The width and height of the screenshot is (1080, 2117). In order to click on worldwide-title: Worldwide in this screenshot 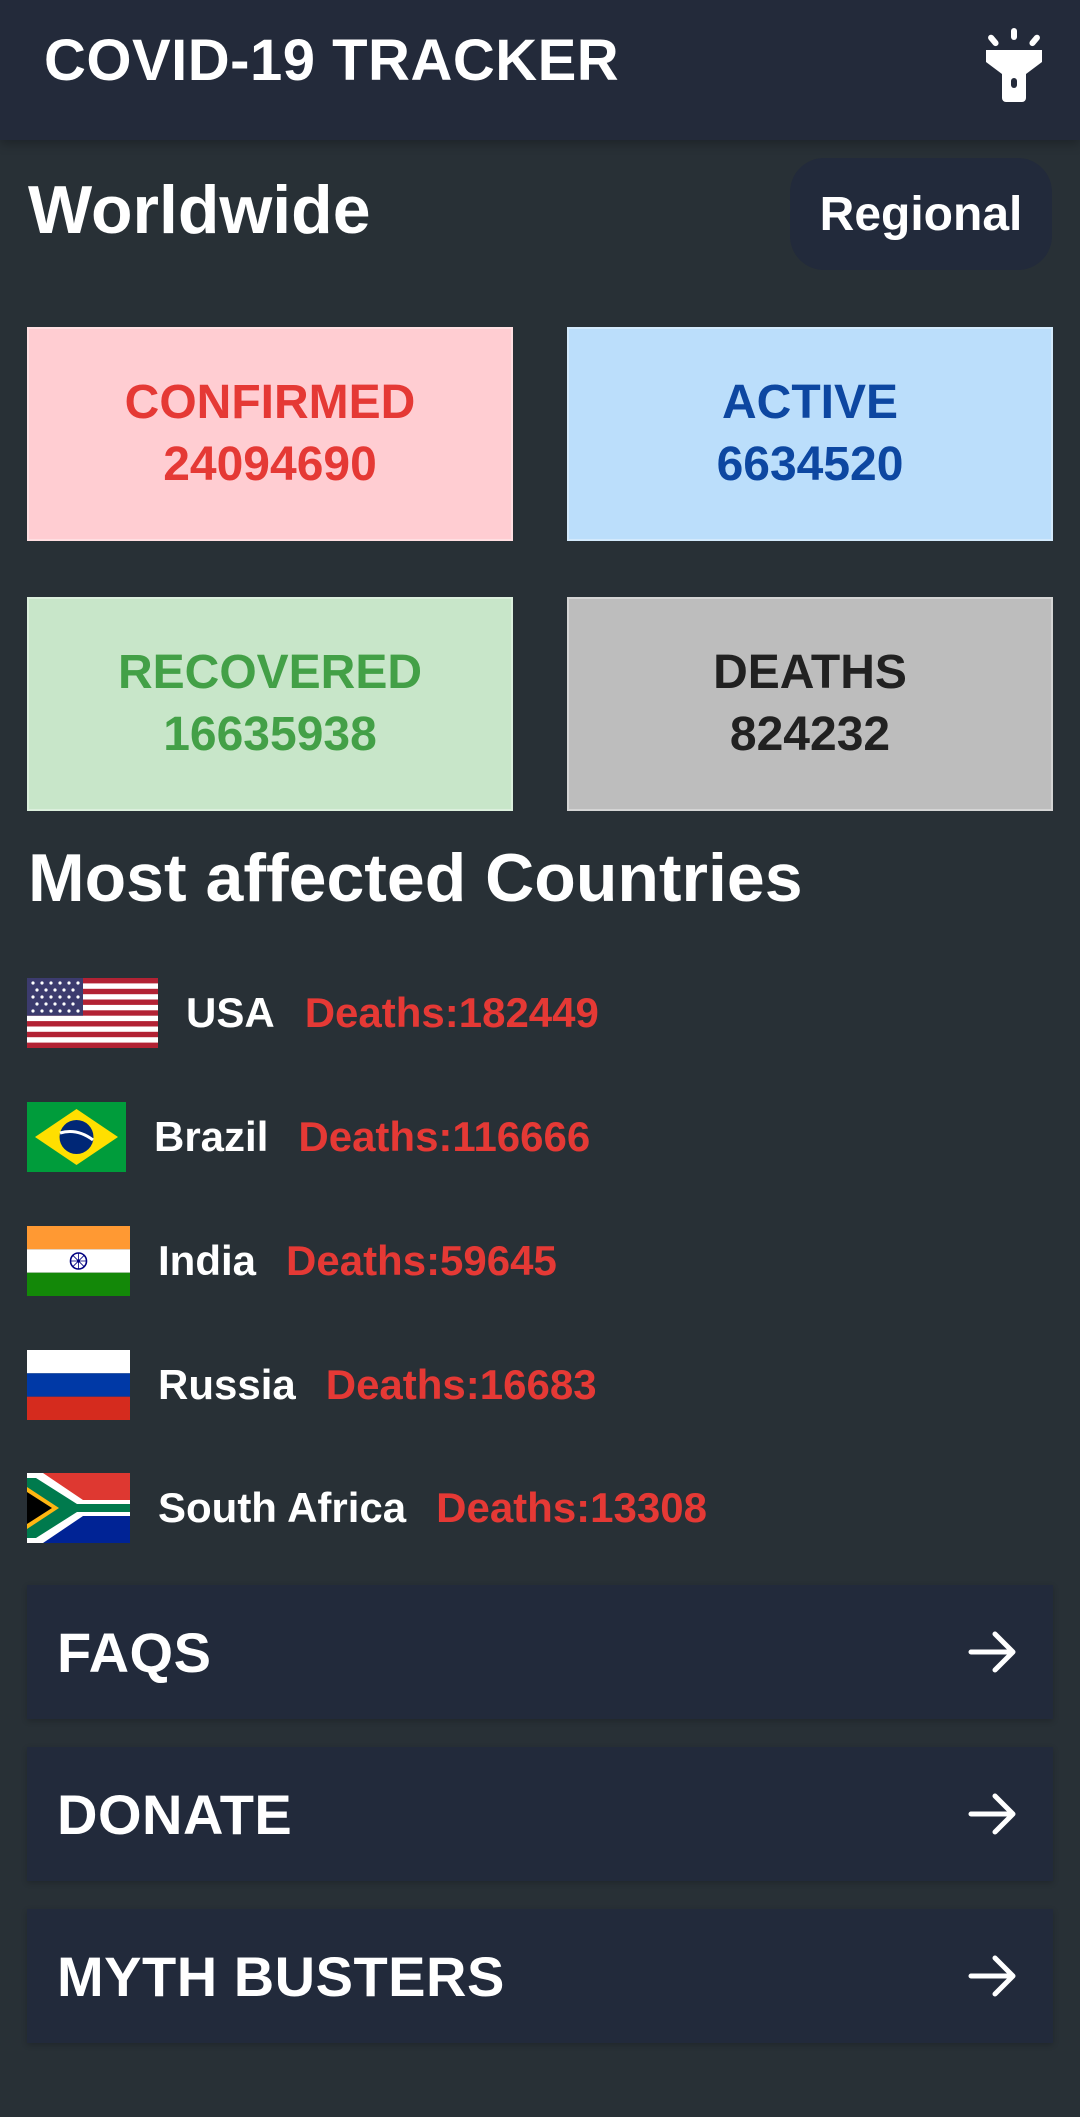, I will do `click(199, 210)`.